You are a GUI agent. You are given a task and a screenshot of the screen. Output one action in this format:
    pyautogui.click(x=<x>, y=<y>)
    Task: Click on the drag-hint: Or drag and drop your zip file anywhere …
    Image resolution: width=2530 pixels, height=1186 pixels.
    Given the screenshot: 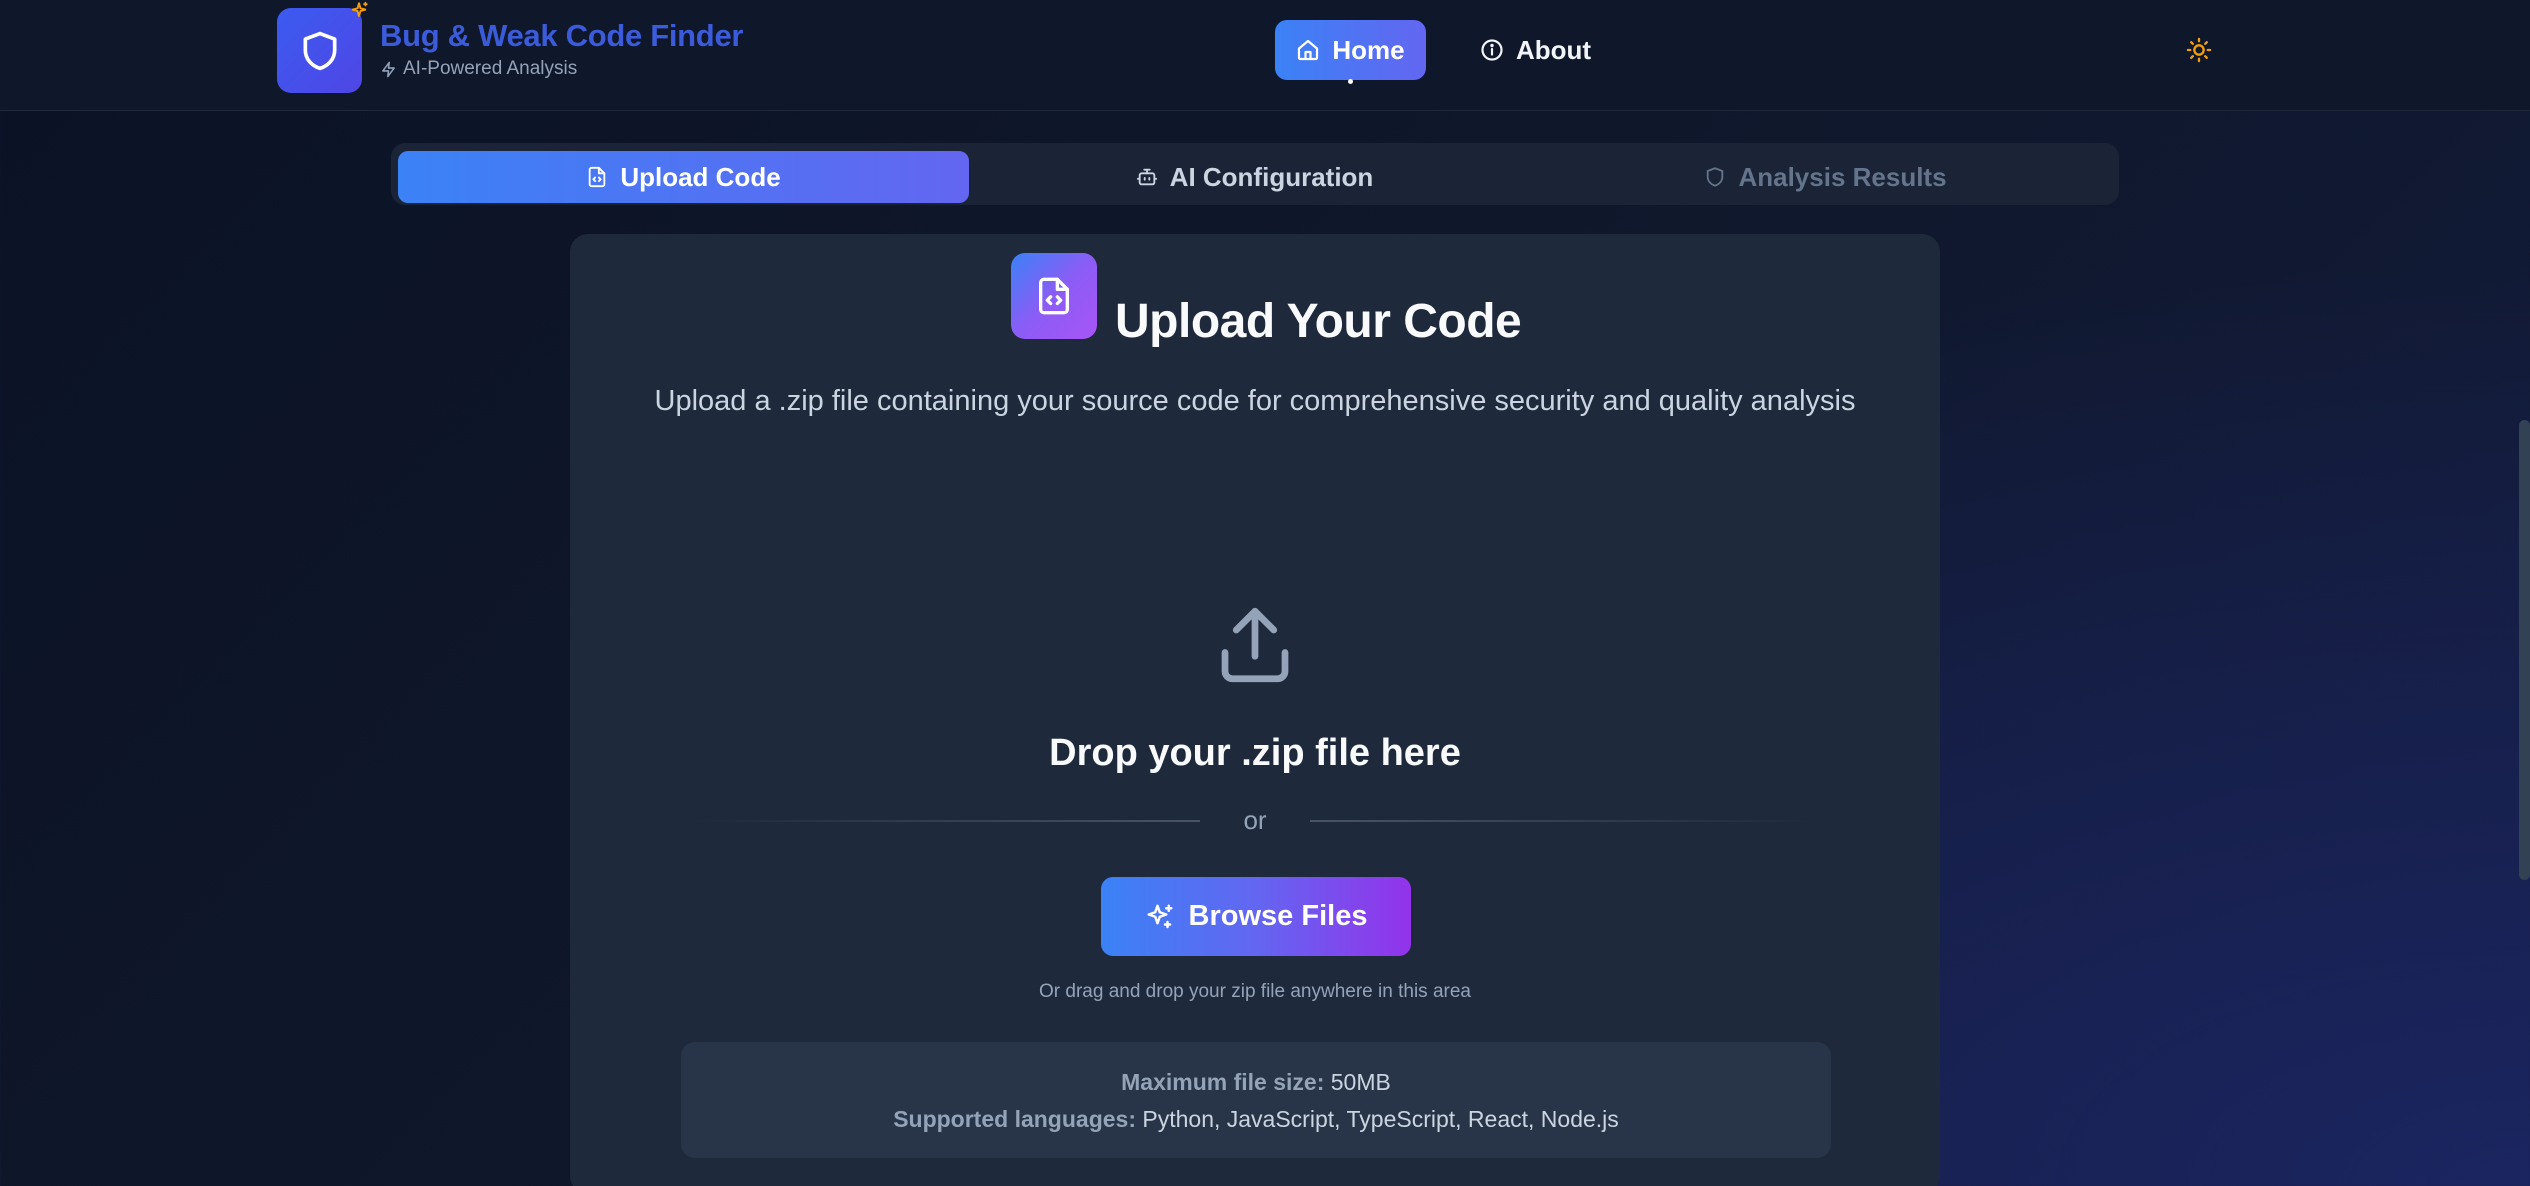 What is the action you would take?
    pyautogui.click(x=1255, y=991)
    